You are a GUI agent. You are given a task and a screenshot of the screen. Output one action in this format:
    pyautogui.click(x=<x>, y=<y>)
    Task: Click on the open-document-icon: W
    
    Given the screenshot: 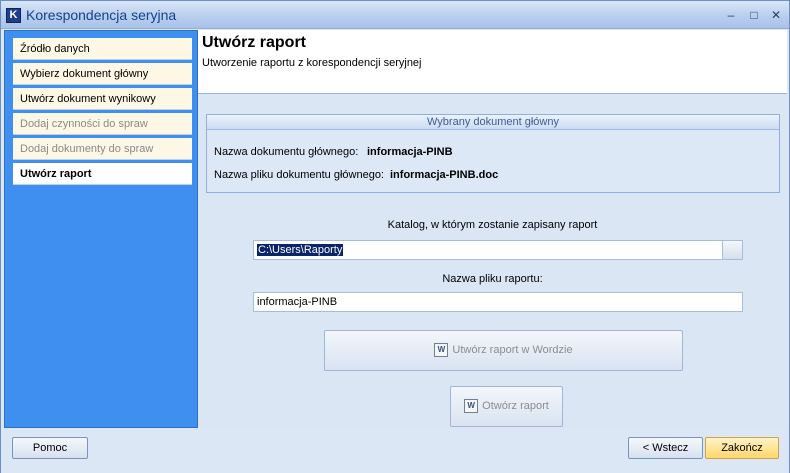 What is the action you would take?
    pyautogui.click(x=471, y=406)
    